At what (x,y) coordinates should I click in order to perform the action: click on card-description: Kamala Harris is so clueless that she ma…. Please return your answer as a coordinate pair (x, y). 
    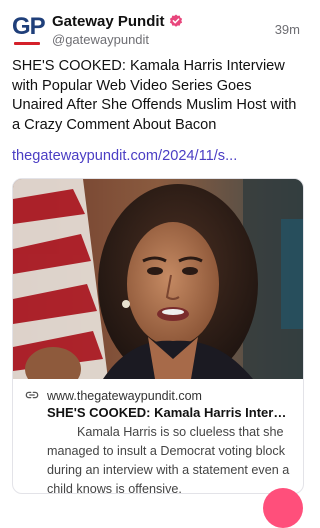
    Looking at the image, I should click on (168, 459).